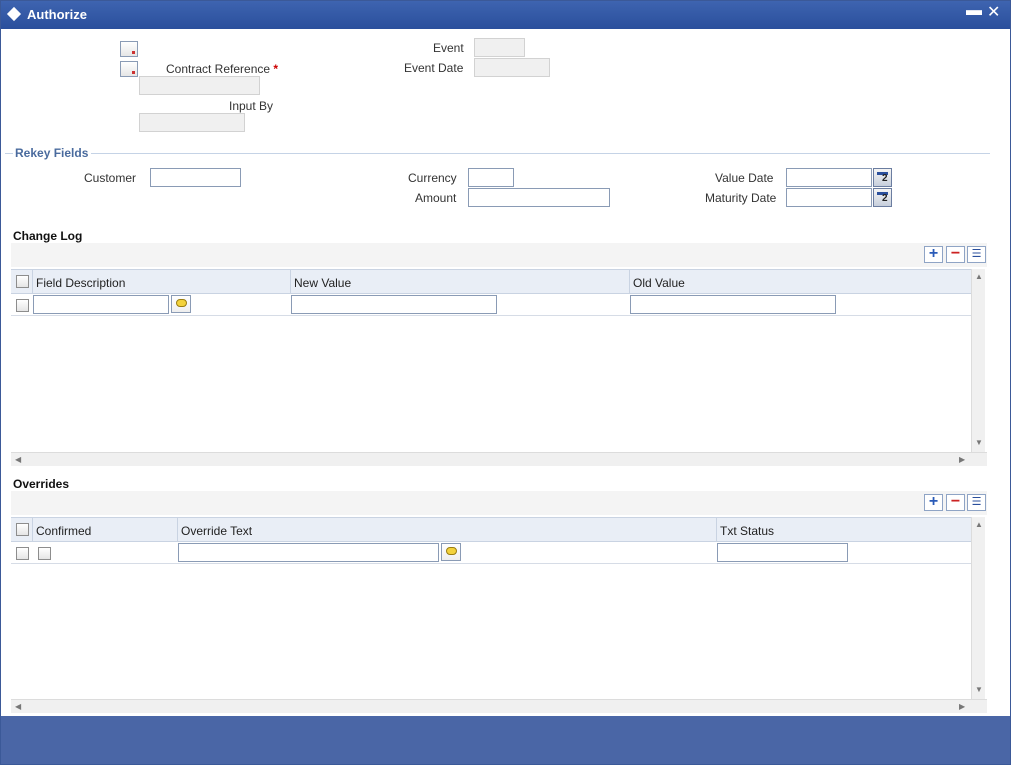 The height and width of the screenshot is (765, 1011). Describe the element at coordinates (22, 529) in the screenshot. I see `overrides-select-all-checkbox` at that location.